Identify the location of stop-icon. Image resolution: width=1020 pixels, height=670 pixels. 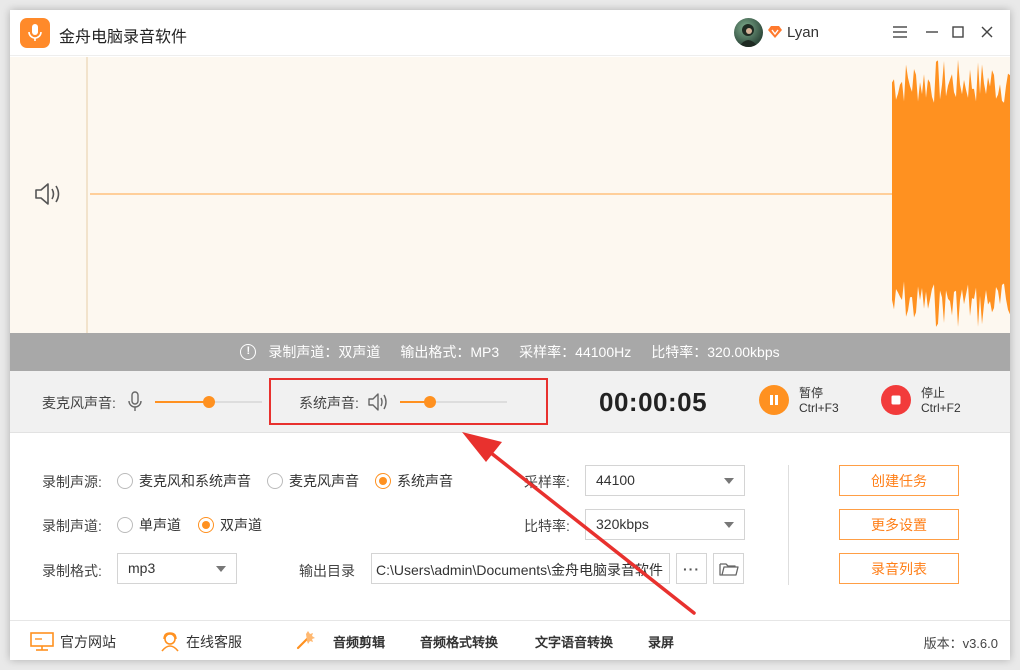
(896, 400).